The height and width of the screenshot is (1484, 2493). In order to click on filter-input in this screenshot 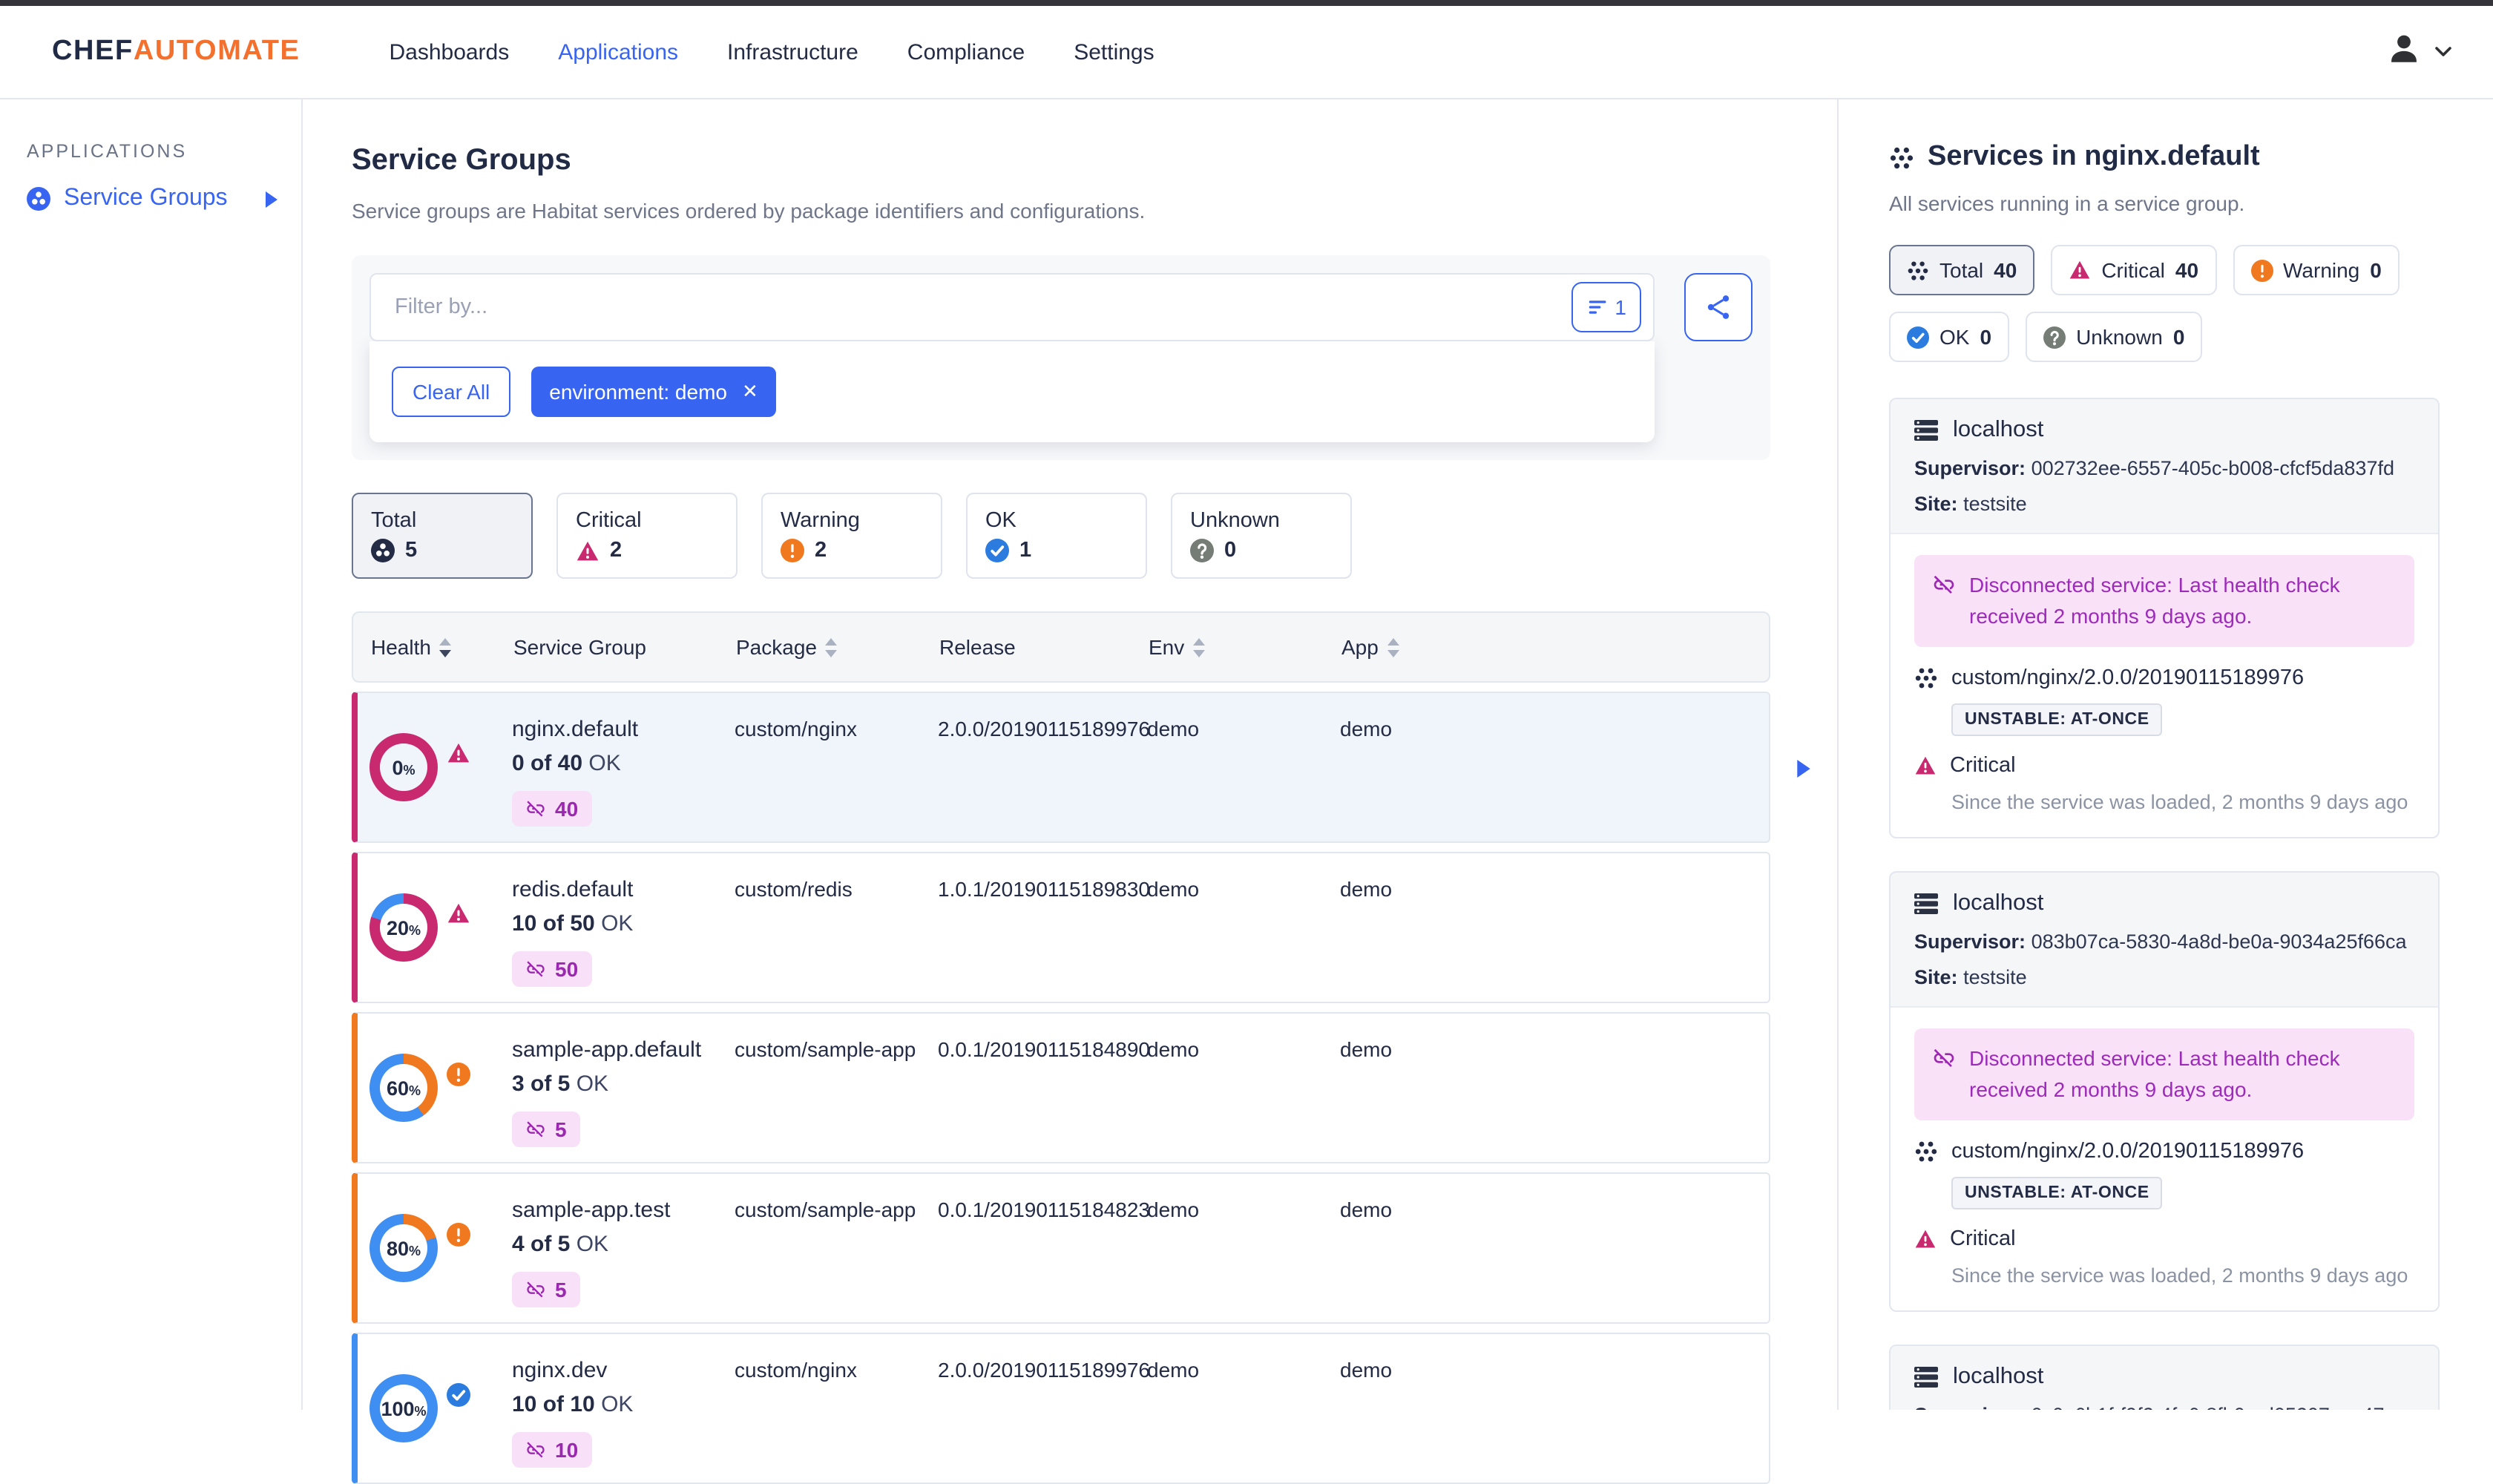, I will do `click(982, 307)`.